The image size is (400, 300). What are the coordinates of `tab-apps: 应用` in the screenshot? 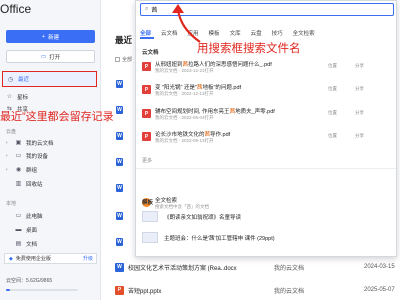 It's located at (193, 33).